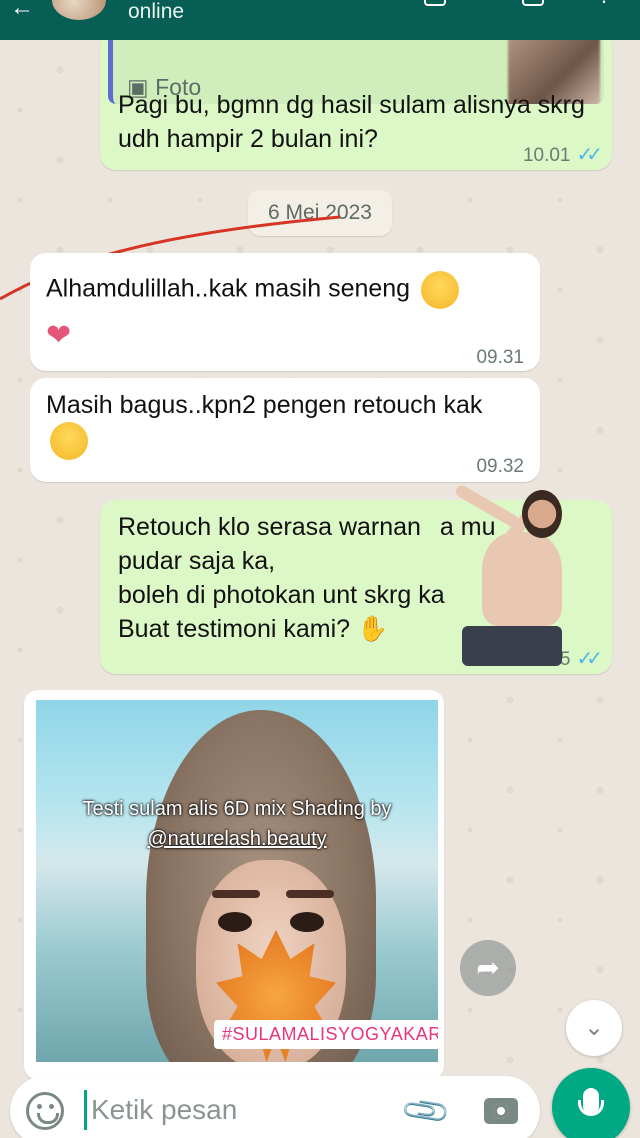 This screenshot has width=640, height=1138. I want to click on video-call-icon, so click(435, 3).